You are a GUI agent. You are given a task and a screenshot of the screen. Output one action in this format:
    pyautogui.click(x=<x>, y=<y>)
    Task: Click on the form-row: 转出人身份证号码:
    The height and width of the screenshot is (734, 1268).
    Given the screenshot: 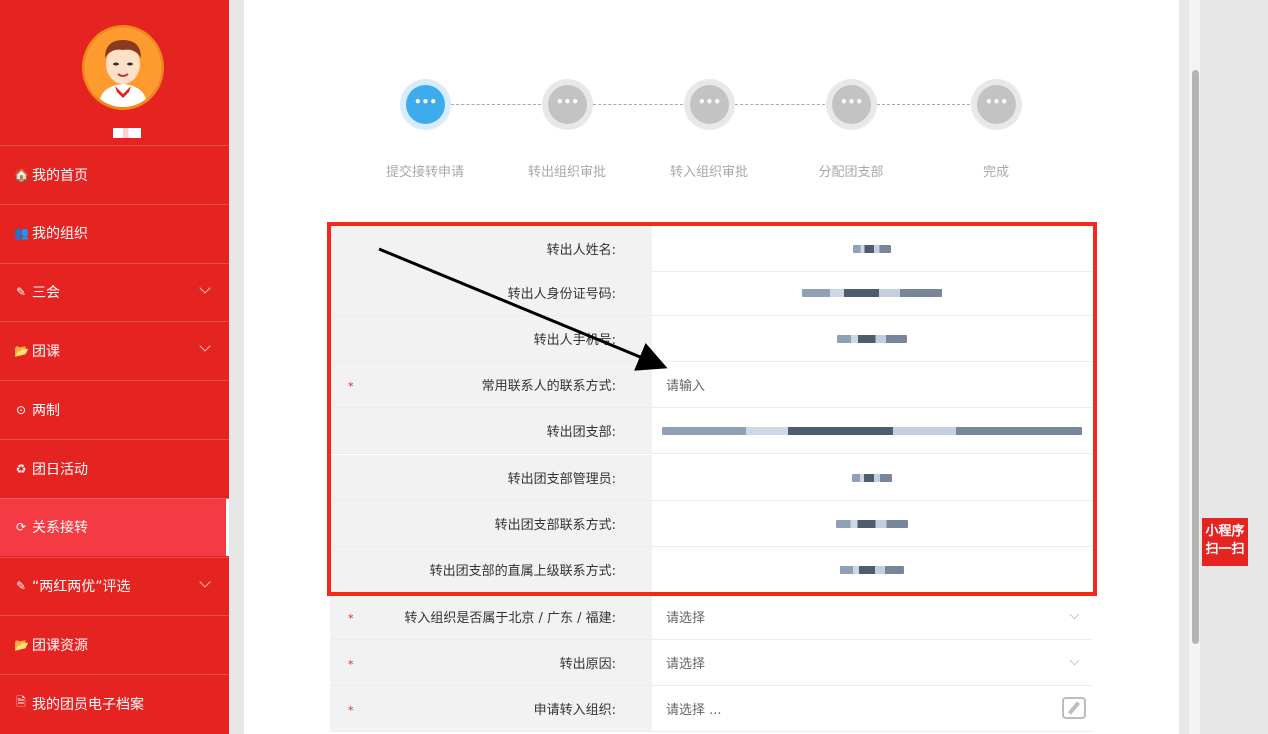 What is the action you would take?
    pyautogui.click(x=711, y=293)
    